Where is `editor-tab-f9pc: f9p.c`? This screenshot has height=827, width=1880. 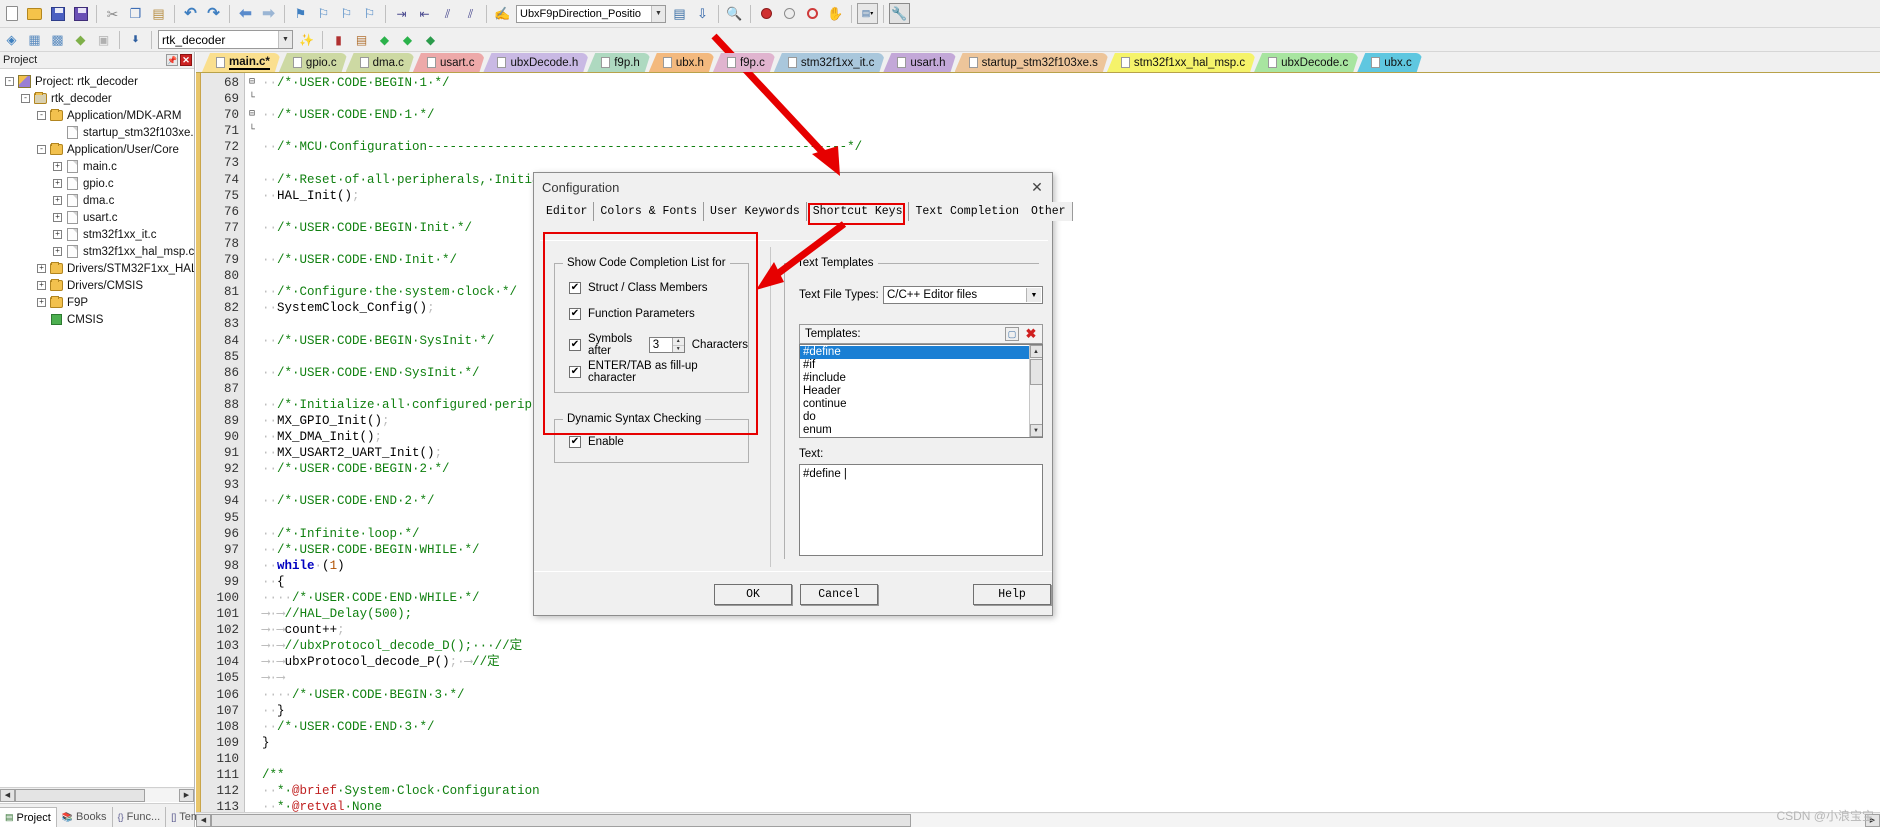
editor-tab-f9pc: f9p.c is located at coordinates (744, 62).